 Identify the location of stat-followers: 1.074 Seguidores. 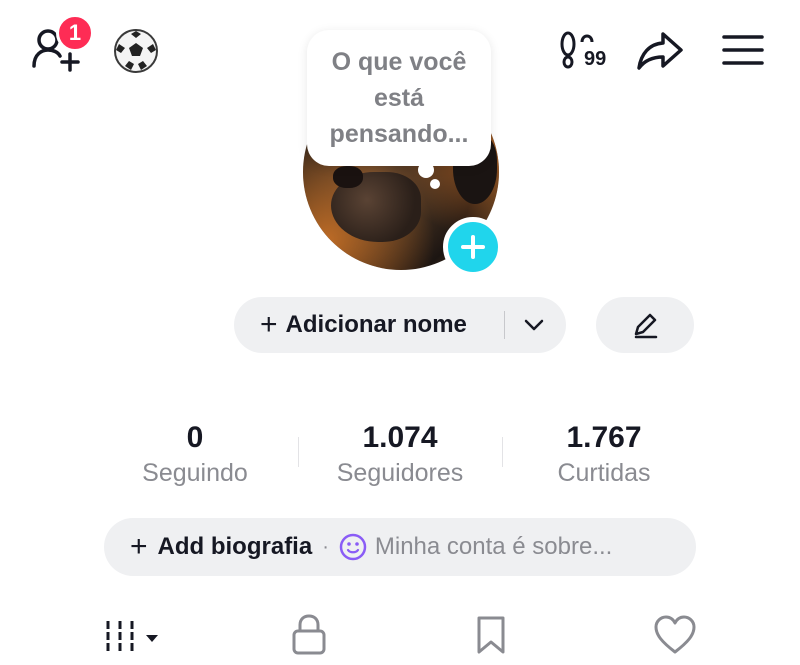
(400, 455).